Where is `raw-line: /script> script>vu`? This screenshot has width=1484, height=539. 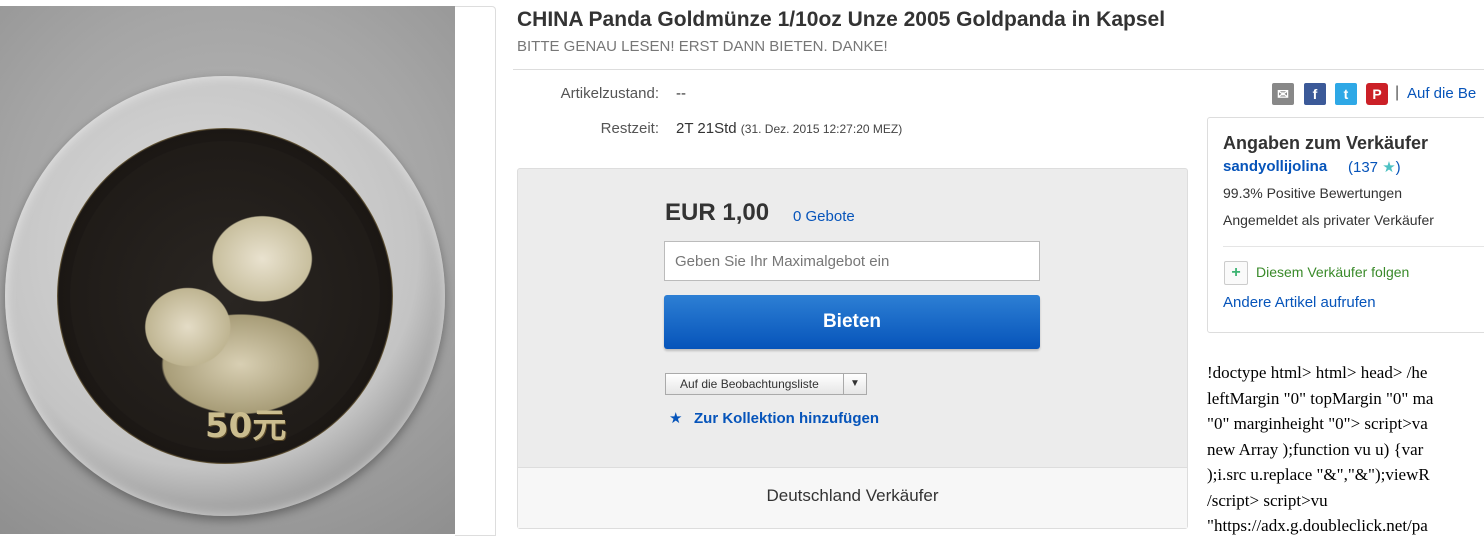 raw-line: /script> script>vu is located at coordinates (1267, 500).